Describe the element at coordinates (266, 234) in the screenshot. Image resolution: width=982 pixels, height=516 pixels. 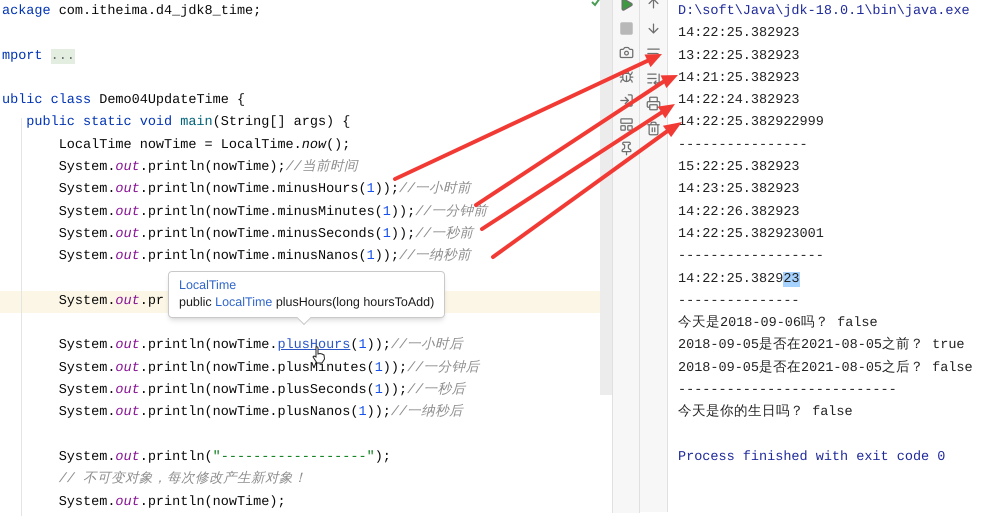
I see `code-line: System.out.println(nowTime.minusSeconds(1));//一秒前` at that location.